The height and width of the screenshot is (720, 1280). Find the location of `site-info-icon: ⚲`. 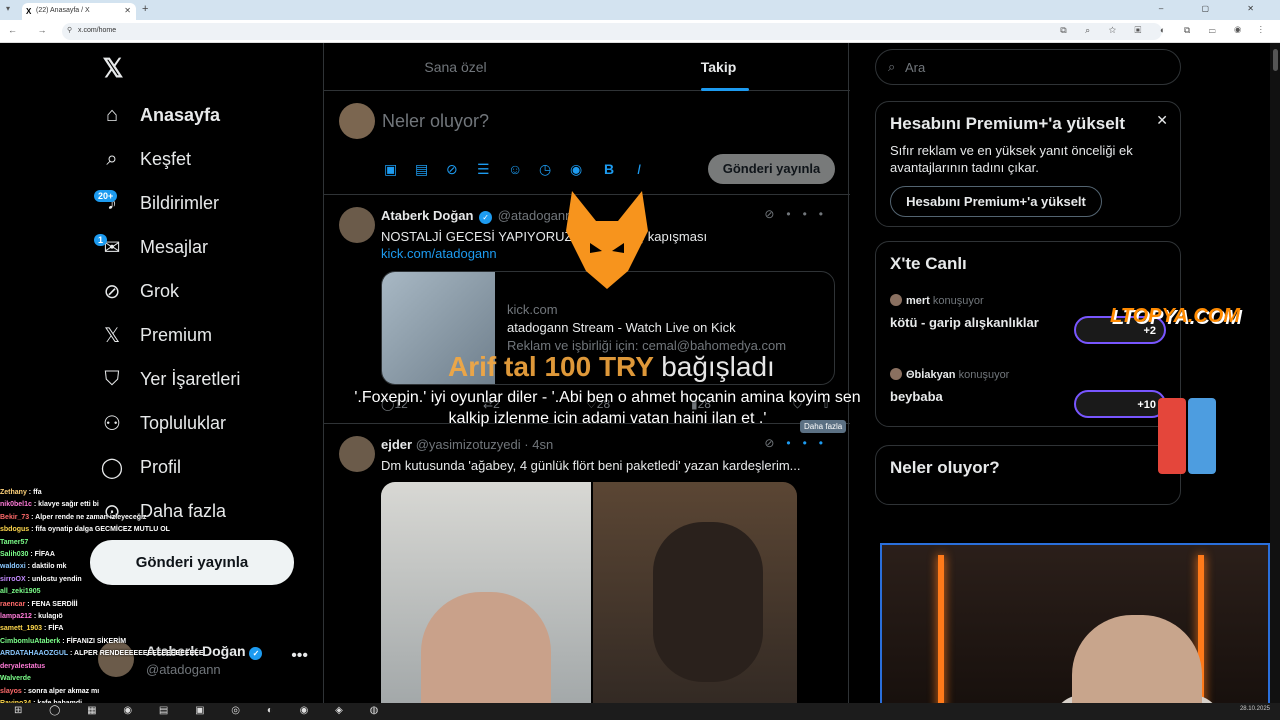

site-info-icon: ⚲ is located at coordinates (69, 30).